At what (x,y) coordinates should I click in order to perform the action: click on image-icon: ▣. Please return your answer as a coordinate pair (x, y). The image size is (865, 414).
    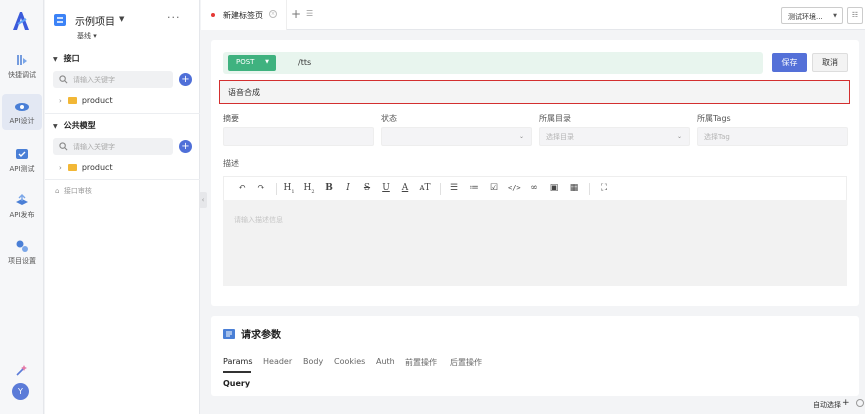
    Looking at the image, I should click on (554, 188).